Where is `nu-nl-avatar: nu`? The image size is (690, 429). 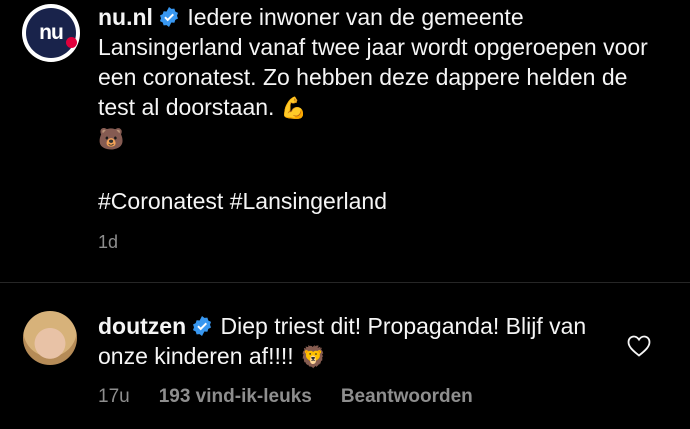 nu-nl-avatar: nu is located at coordinates (51, 33).